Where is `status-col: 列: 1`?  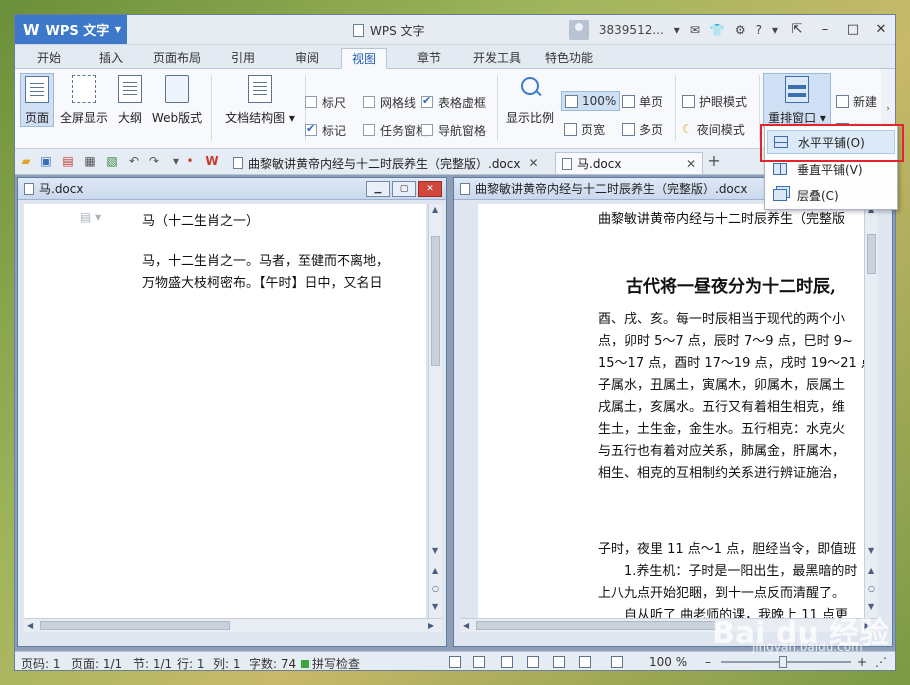
status-col: 列: 1 is located at coordinates (227, 662).